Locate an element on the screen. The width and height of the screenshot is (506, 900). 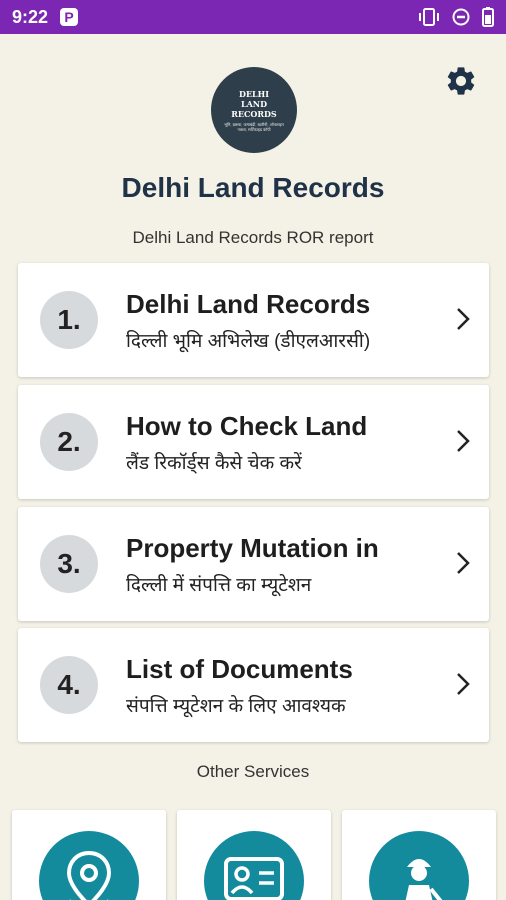
id-card-icon is located at coordinates (254, 878).